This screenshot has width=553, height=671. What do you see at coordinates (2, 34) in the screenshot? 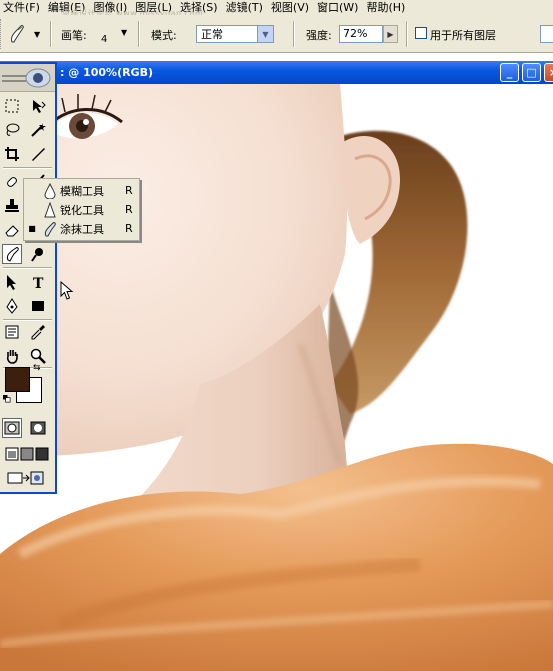
I see `options-grip` at bounding box center [2, 34].